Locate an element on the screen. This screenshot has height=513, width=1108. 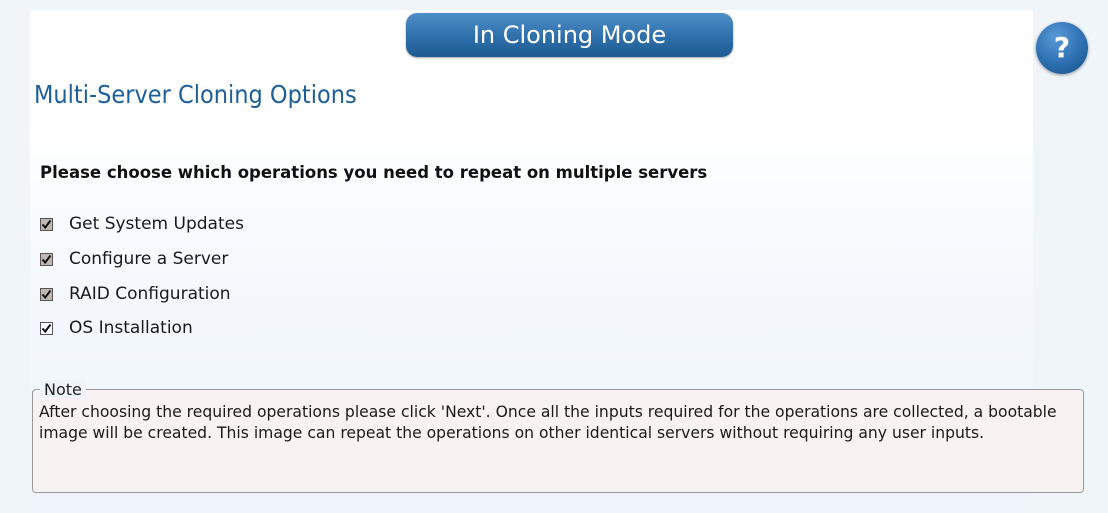
option-label: OS Installation is located at coordinates (131, 328).